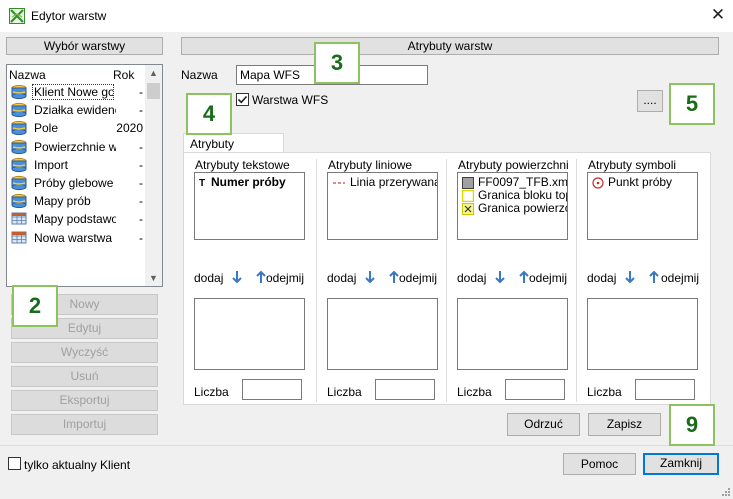 This screenshot has height=499, width=733. Describe the element at coordinates (382, 206) in the screenshot. I see `assigned-attributes-list: Linia przerywana` at that location.